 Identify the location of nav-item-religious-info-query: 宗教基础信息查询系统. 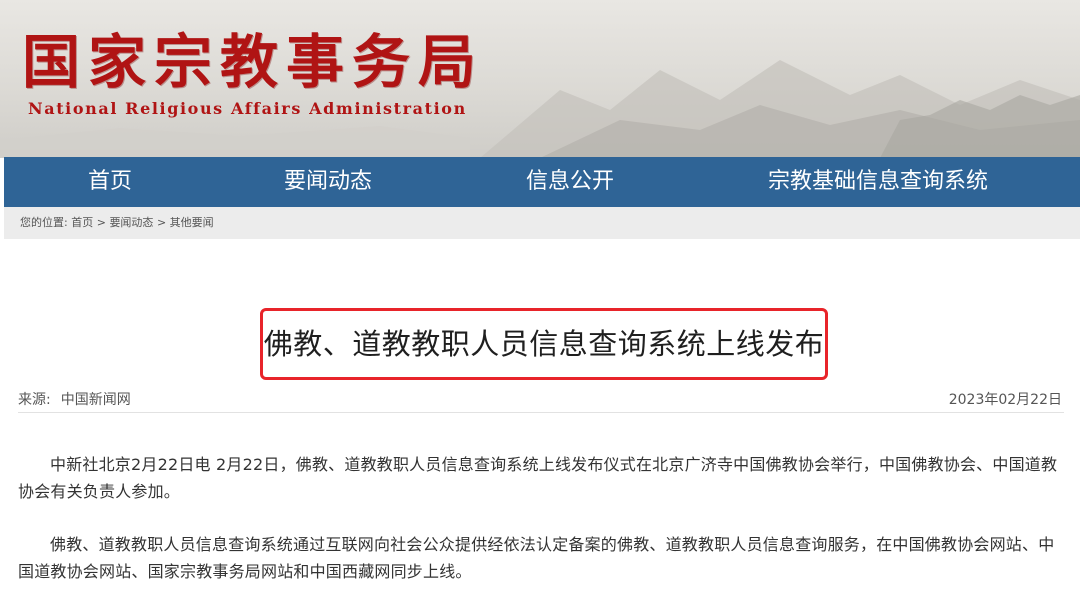
(878, 182).